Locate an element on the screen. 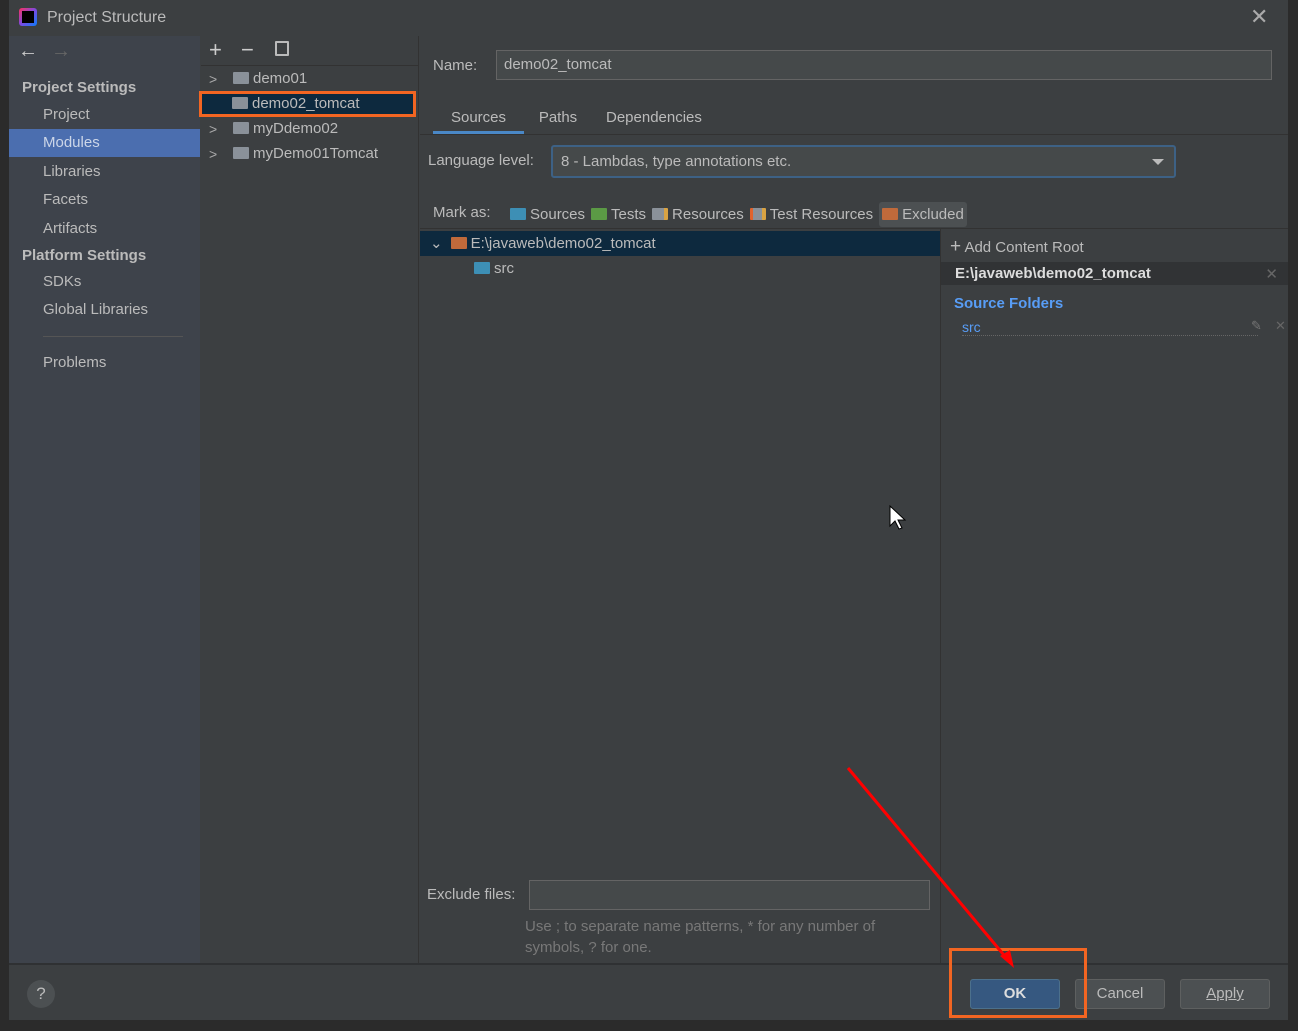 The image size is (1298, 1031). arrow-line is located at coordinates (928, 864).